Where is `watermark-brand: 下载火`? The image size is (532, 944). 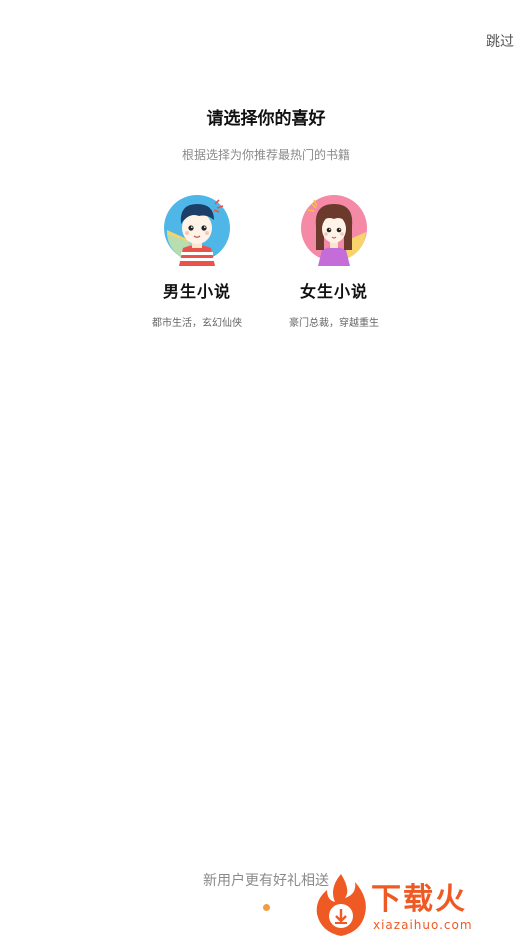
watermark-brand: 下载火 is located at coordinates (419, 899).